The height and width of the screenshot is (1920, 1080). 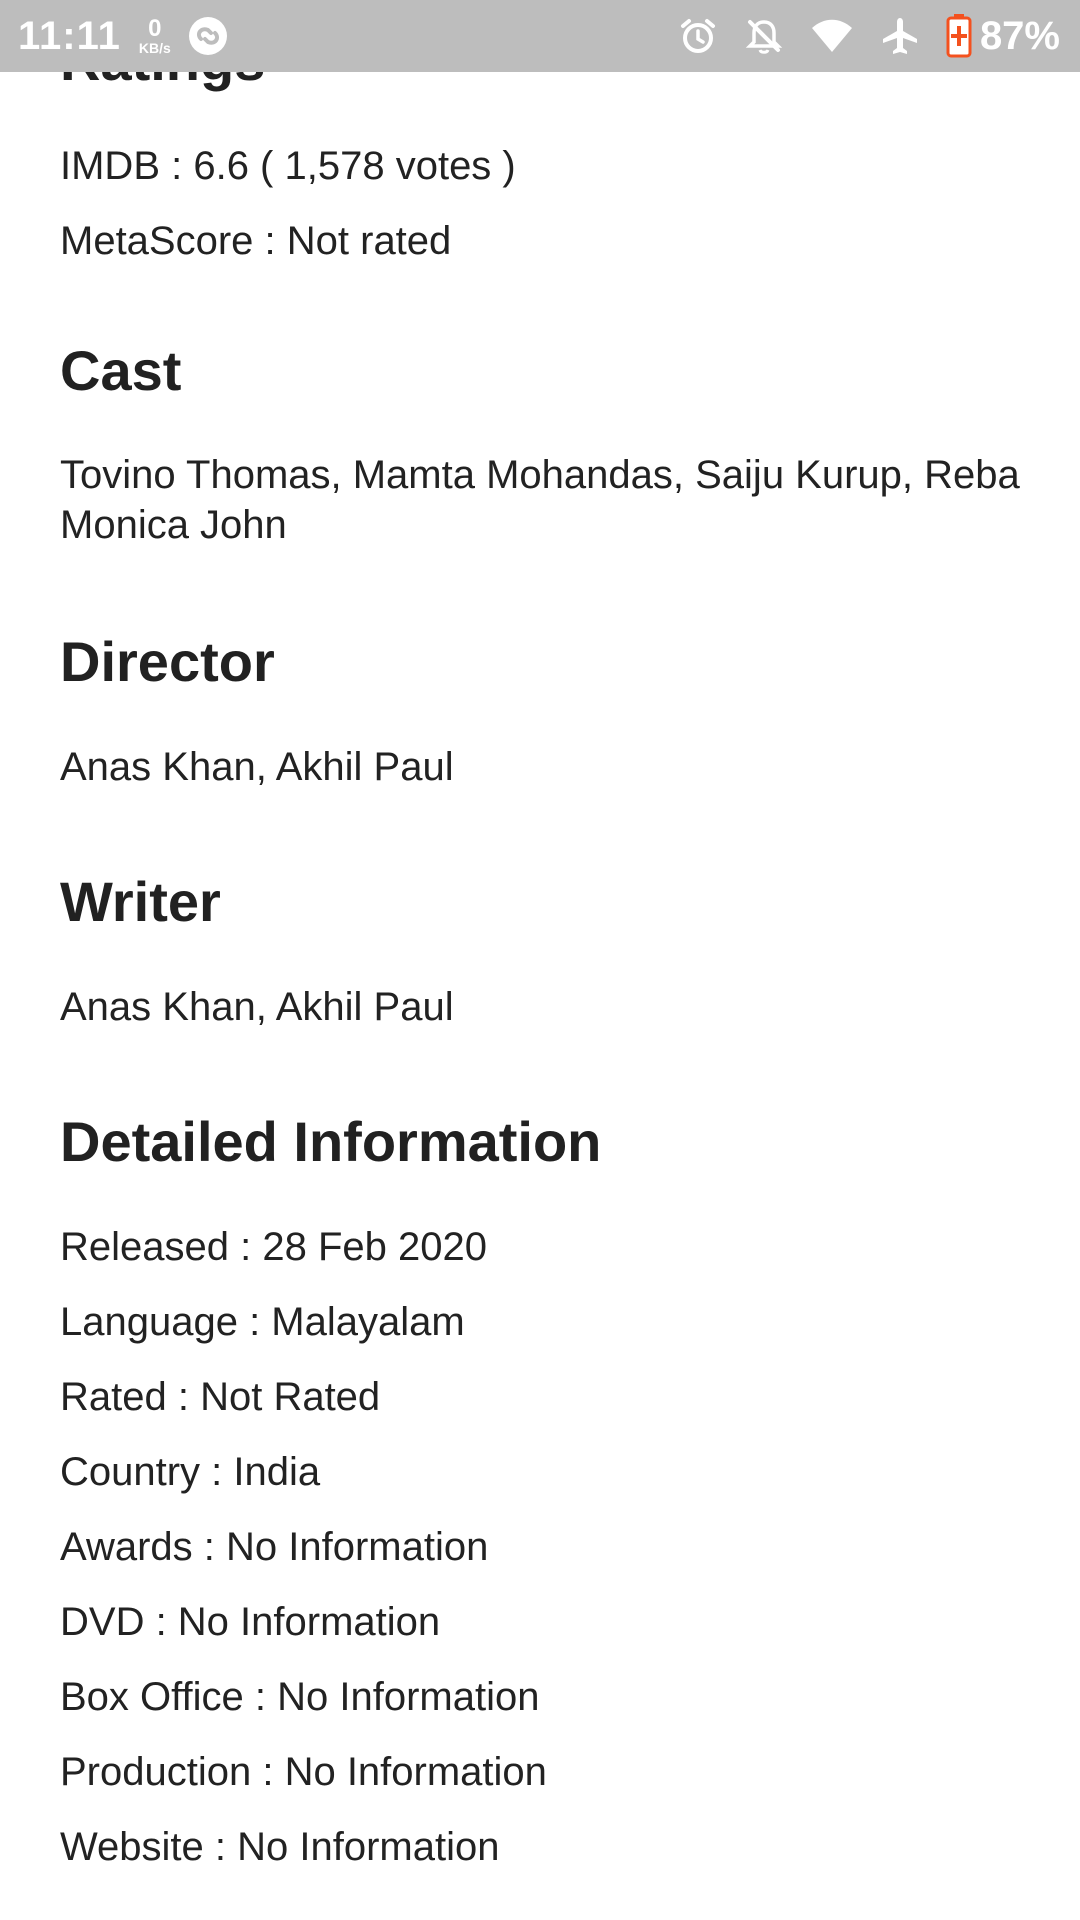 I want to click on cast-names-line-2: Monica John, so click(x=173, y=525).